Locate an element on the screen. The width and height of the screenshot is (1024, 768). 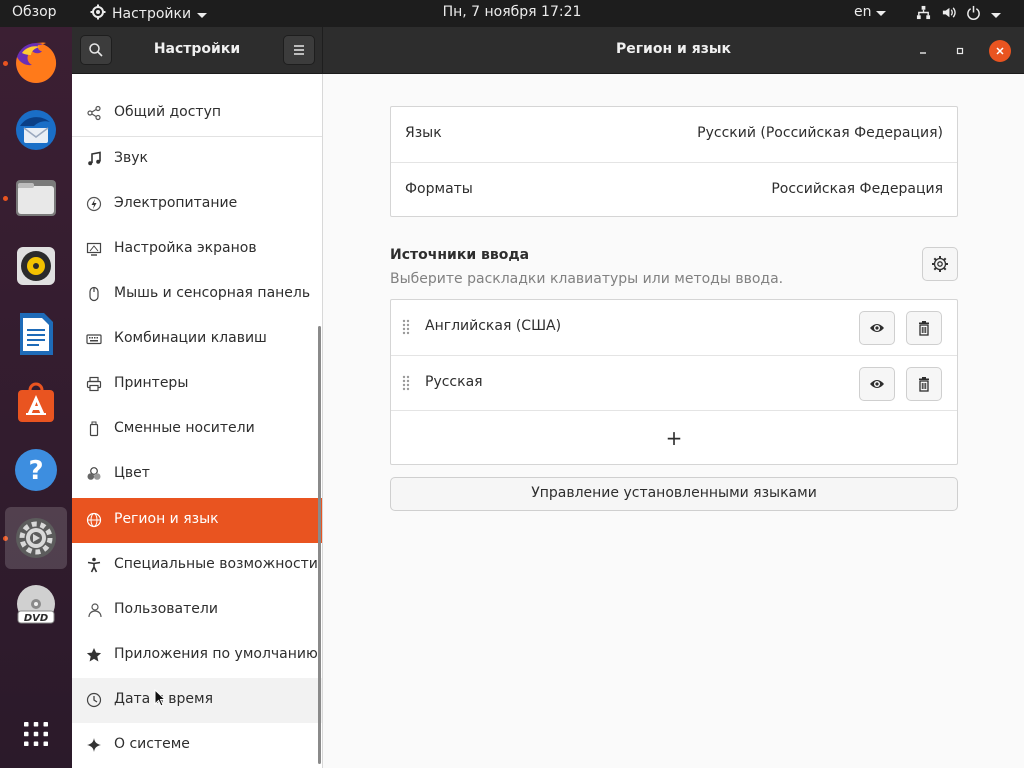
mouse-icon is located at coordinates (94, 294).